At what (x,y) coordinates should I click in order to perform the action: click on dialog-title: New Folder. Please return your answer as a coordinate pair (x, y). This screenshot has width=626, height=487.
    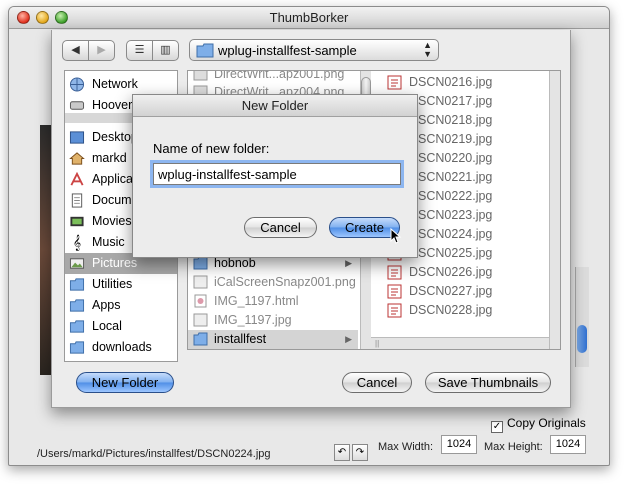
    Looking at the image, I should click on (275, 106).